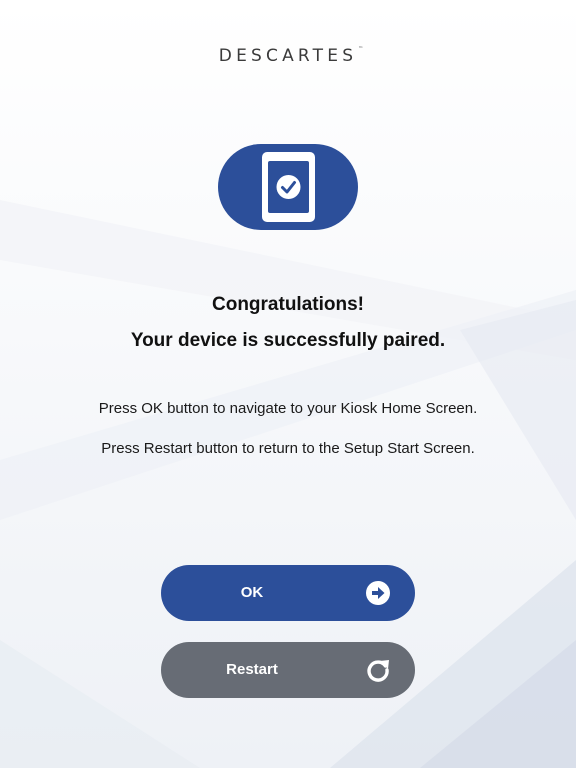  Describe the element at coordinates (252, 592) in the screenshot. I see `ok-button-label: OK` at that location.